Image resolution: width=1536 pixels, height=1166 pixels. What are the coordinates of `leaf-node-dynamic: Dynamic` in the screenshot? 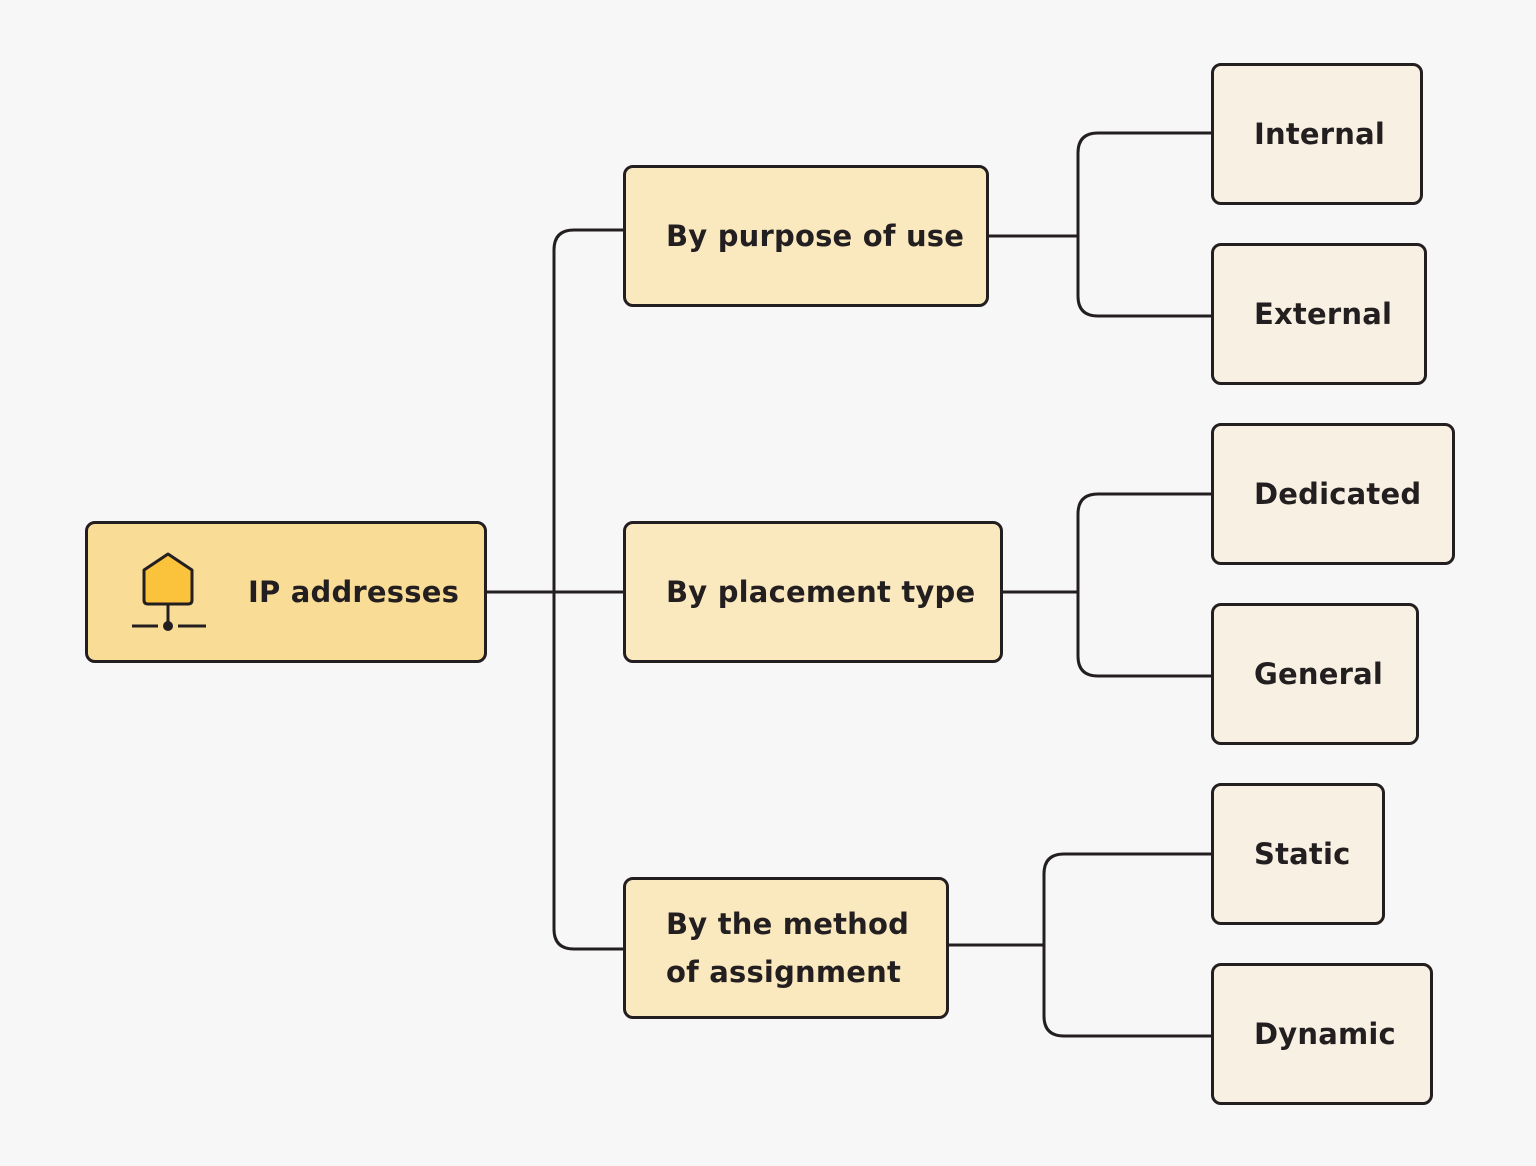 It's located at (1322, 1034).